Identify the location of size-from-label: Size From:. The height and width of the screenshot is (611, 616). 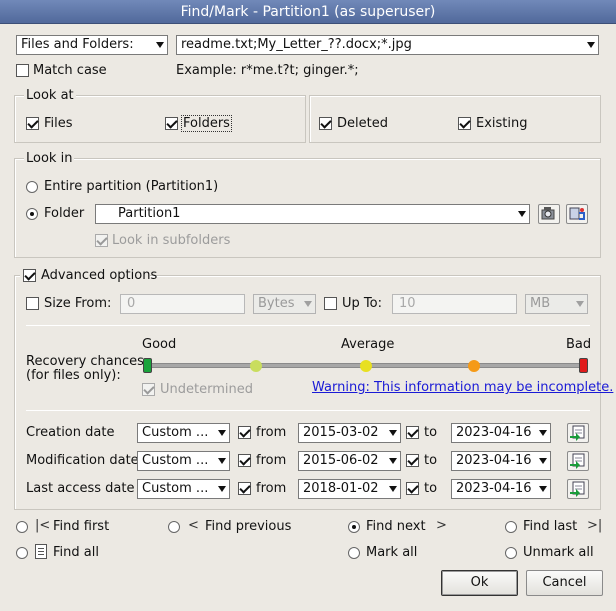
(77, 303).